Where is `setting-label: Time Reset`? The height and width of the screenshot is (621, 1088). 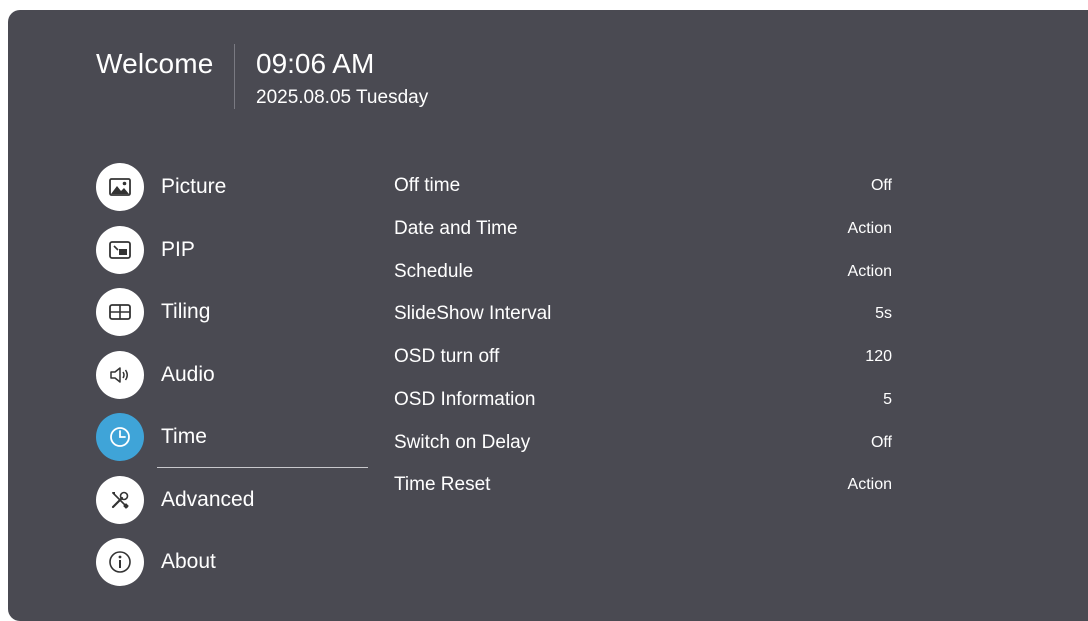 setting-label: Time Reset is located at coordinates (442, 485).